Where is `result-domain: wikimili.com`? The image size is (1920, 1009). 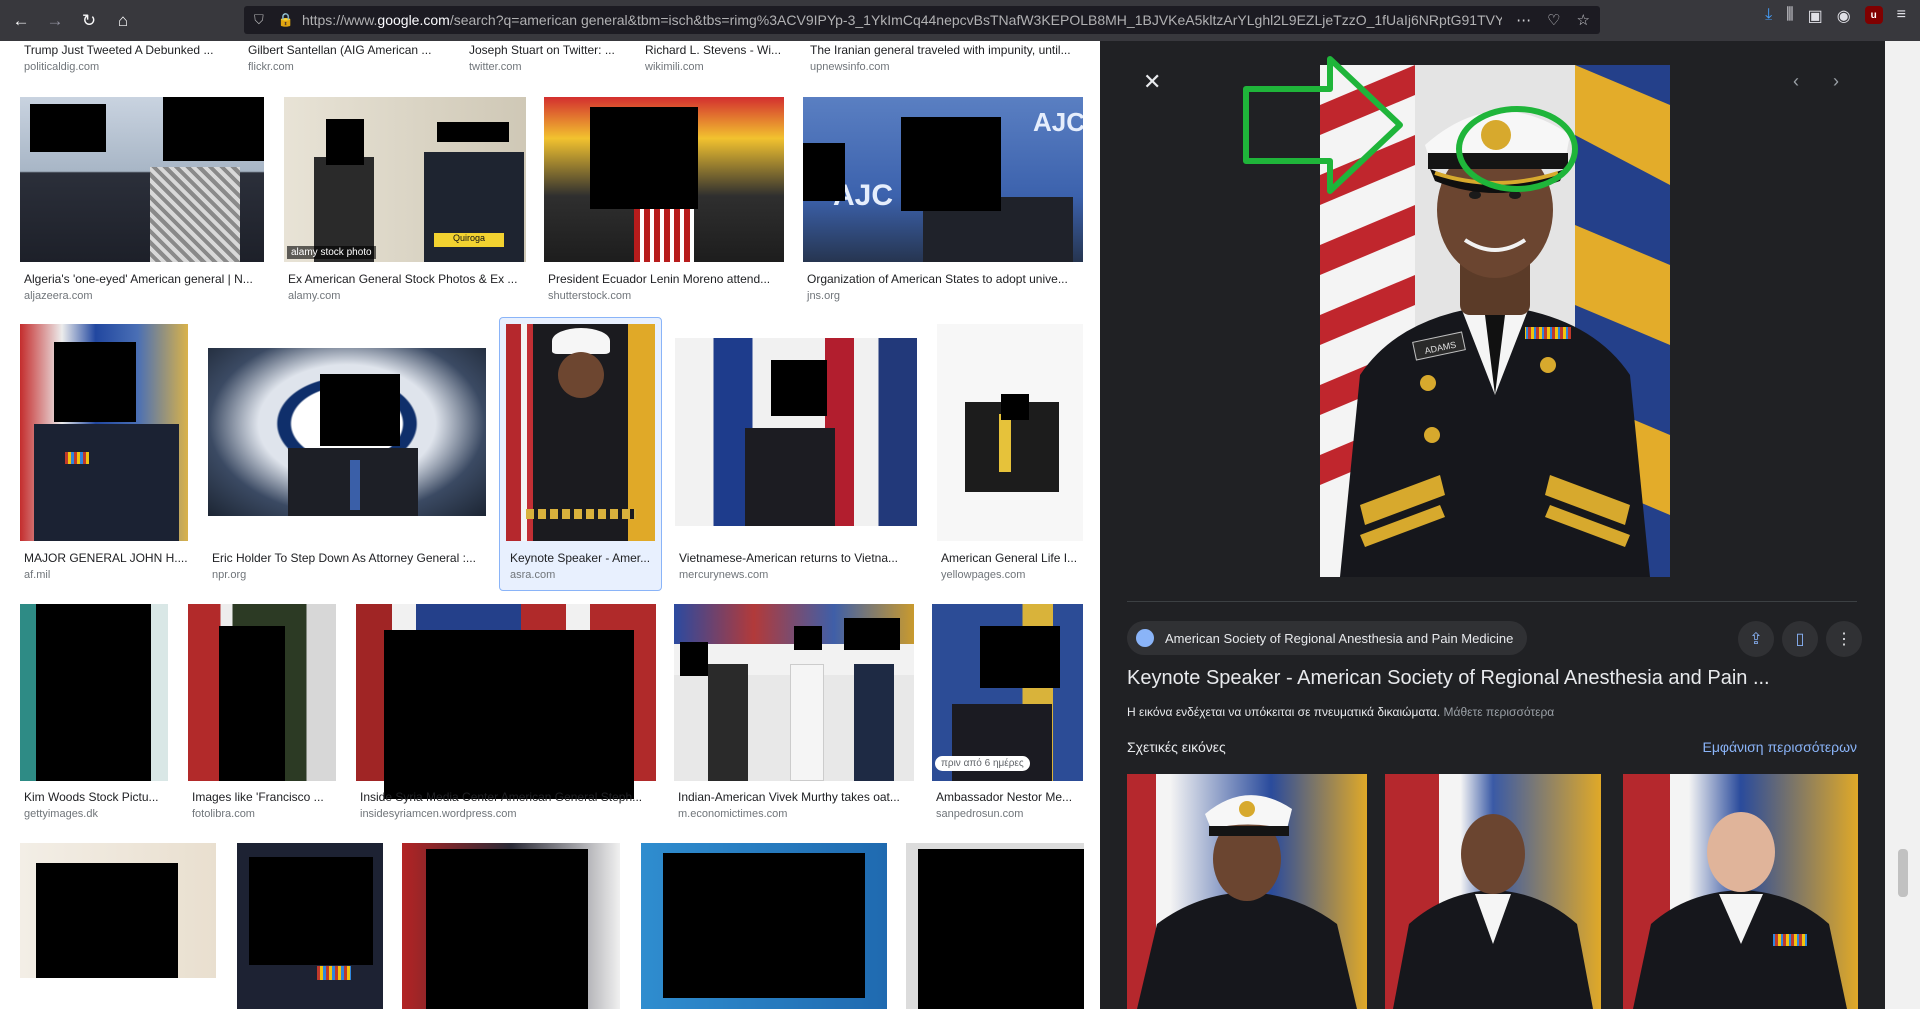 result-domain: wikimili.com is located at coordinates (674, 67).